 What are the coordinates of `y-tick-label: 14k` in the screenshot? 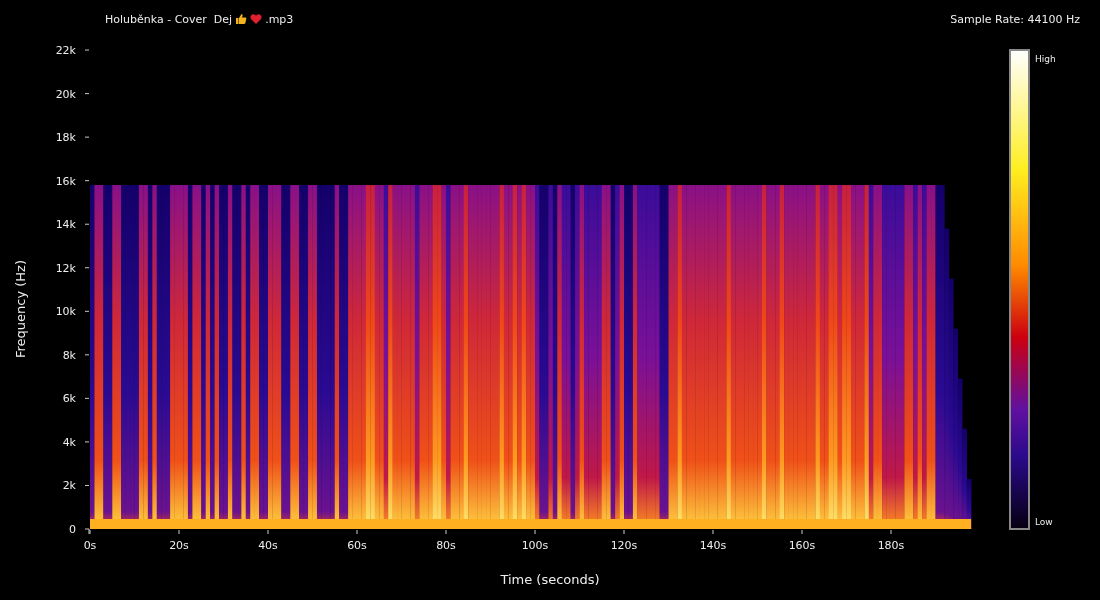 It's located at (65, 225).